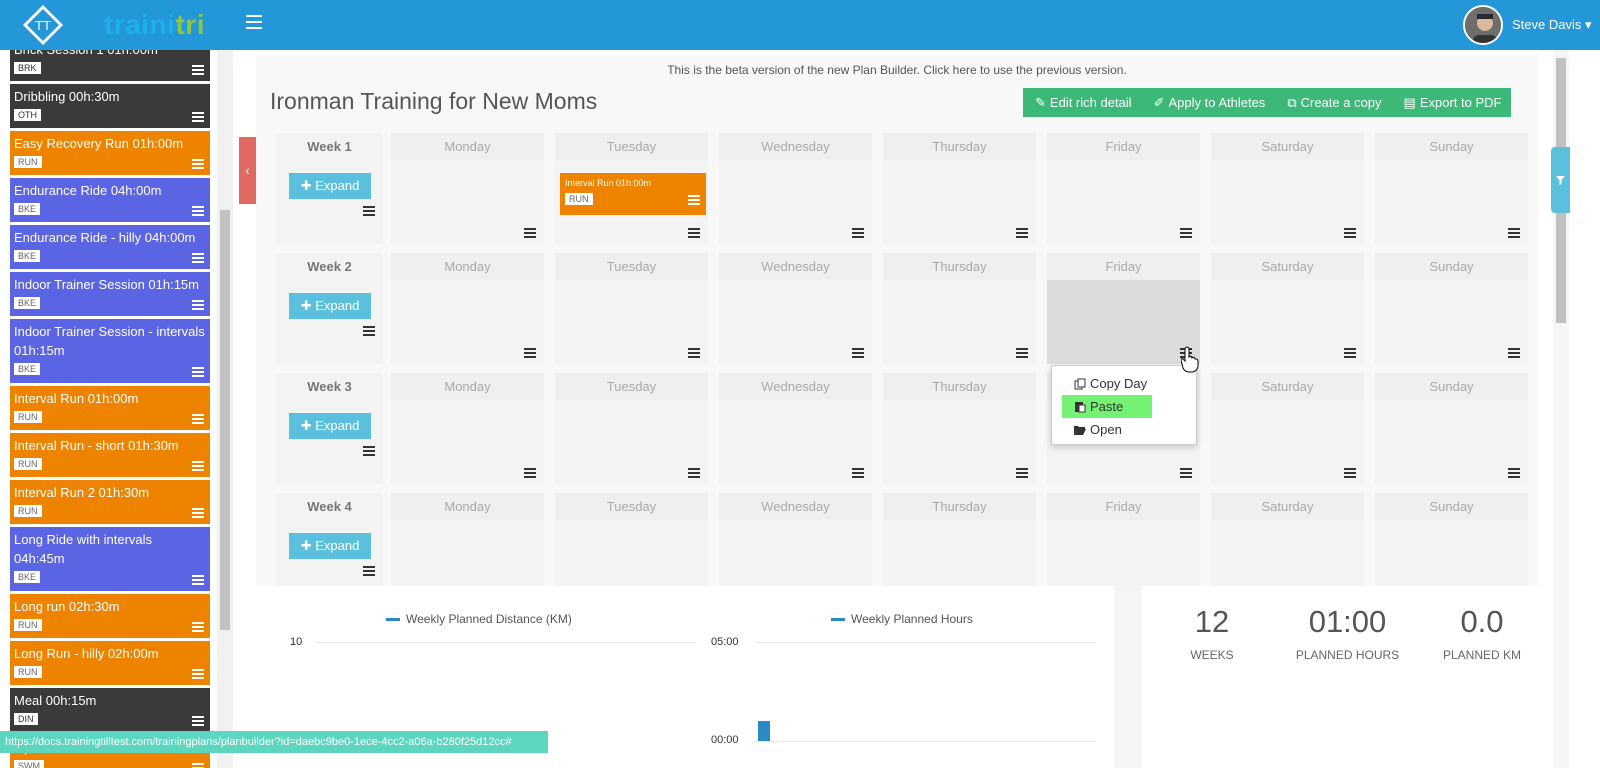 This screenshot has height=768, width=1600. What do you see at coordinates (1209, 102) in the screenshot?
I see `apply-to-athletes-button: ✐ Apply to Athletes` at bounding box center [1209, 102].